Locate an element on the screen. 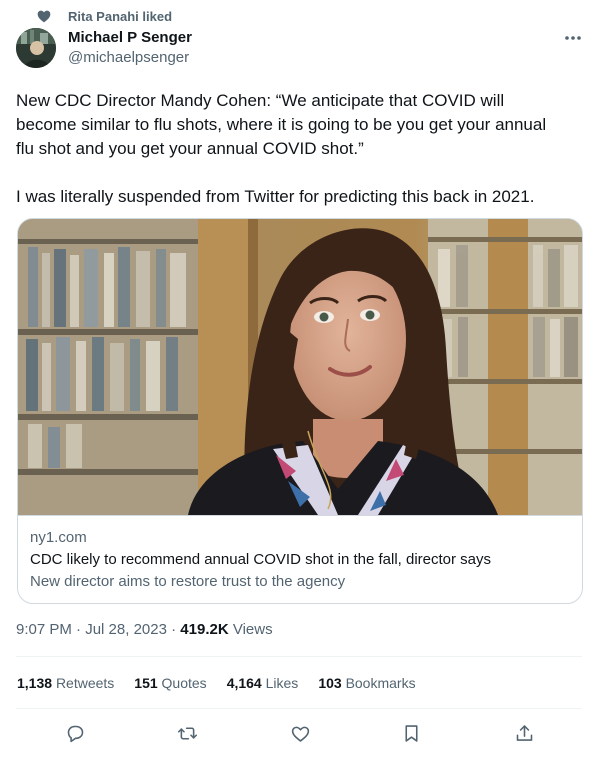  bookmarks-label: Bookmarks is located at coordinates (380, 683).